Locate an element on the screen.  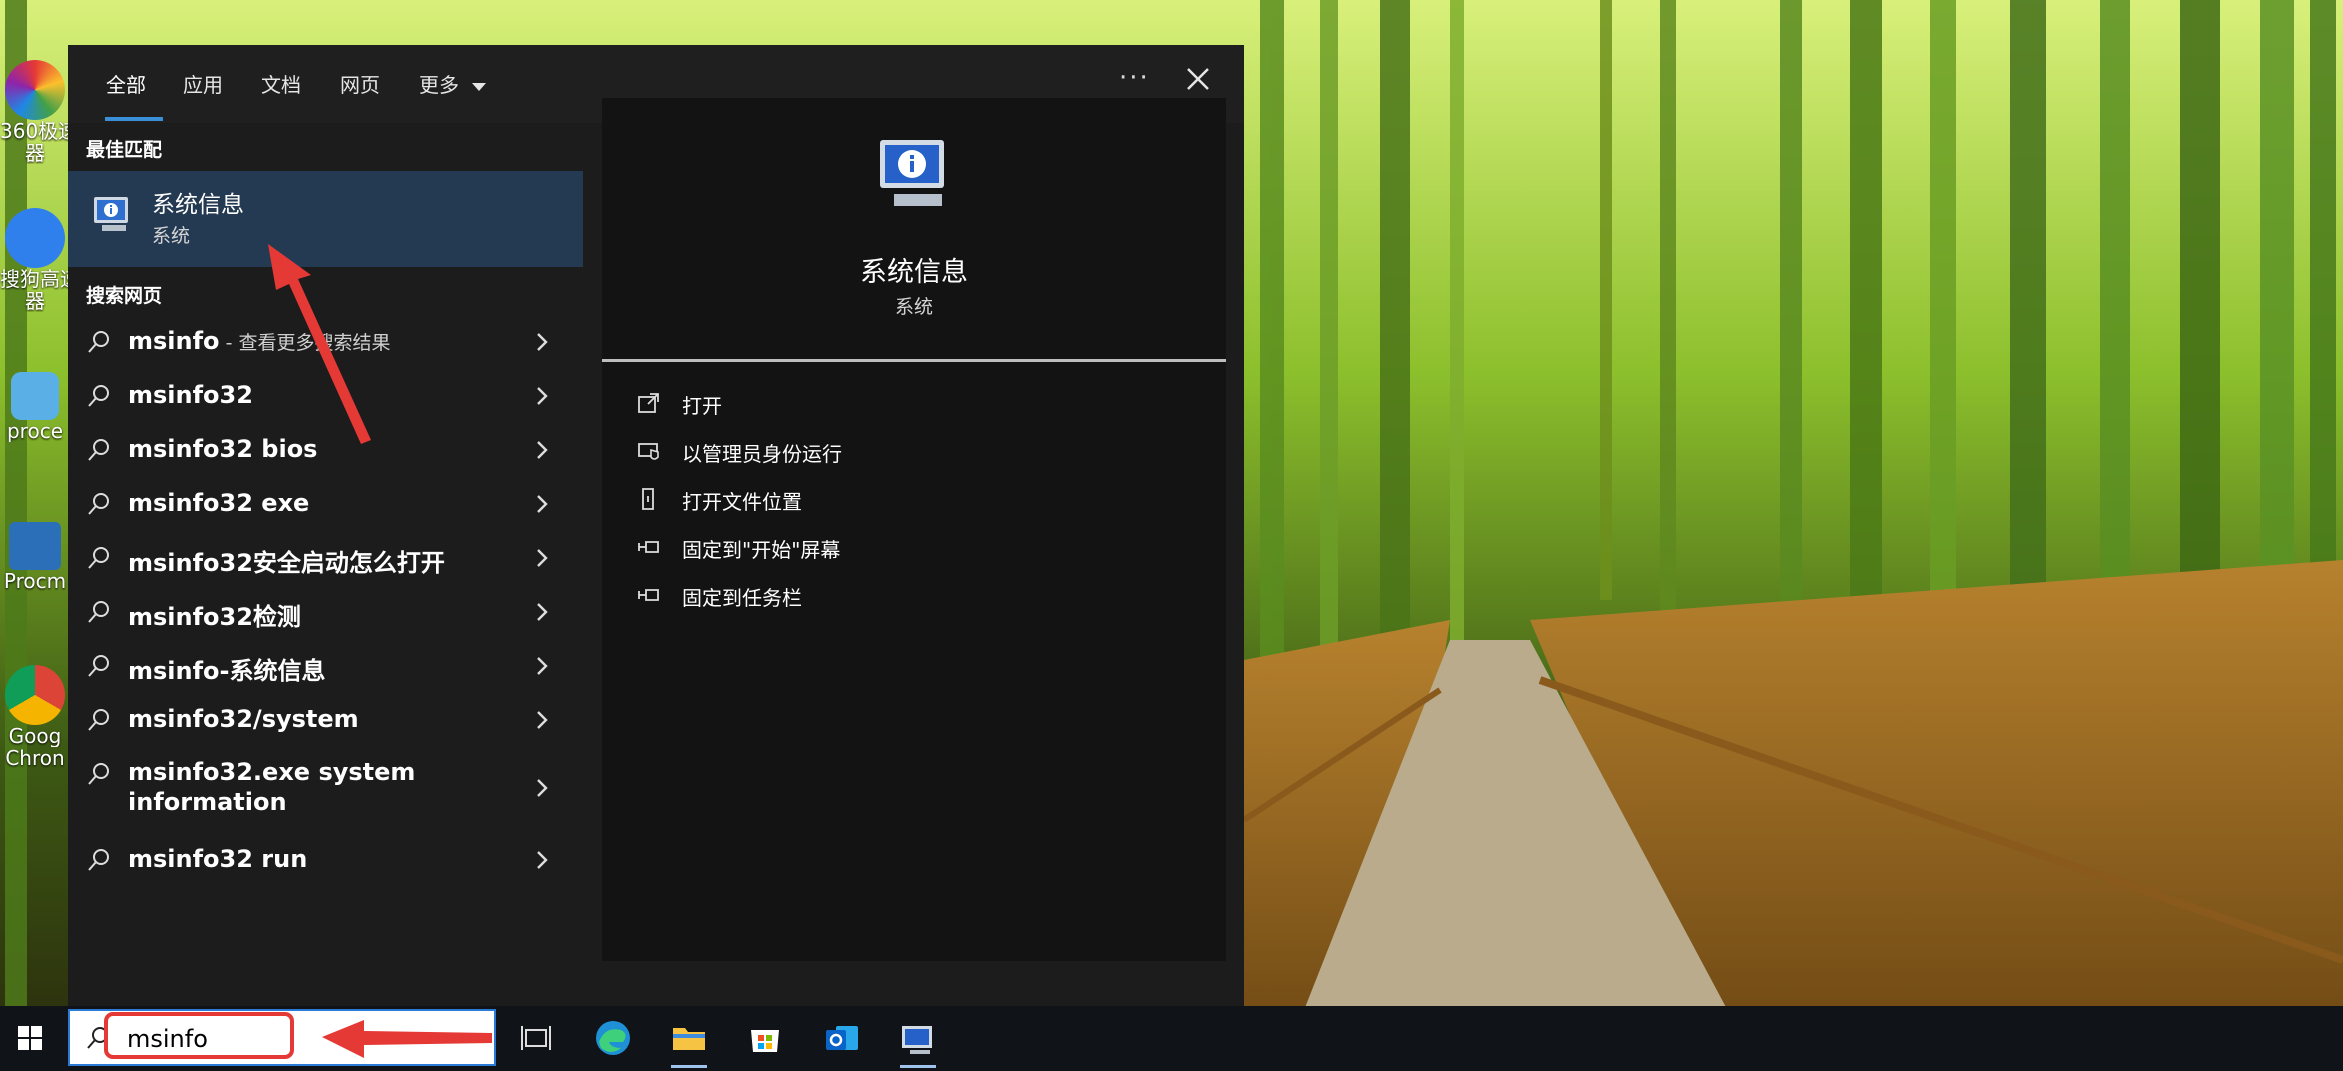
tab-more: 更多 is located at coordinates (453, 83).